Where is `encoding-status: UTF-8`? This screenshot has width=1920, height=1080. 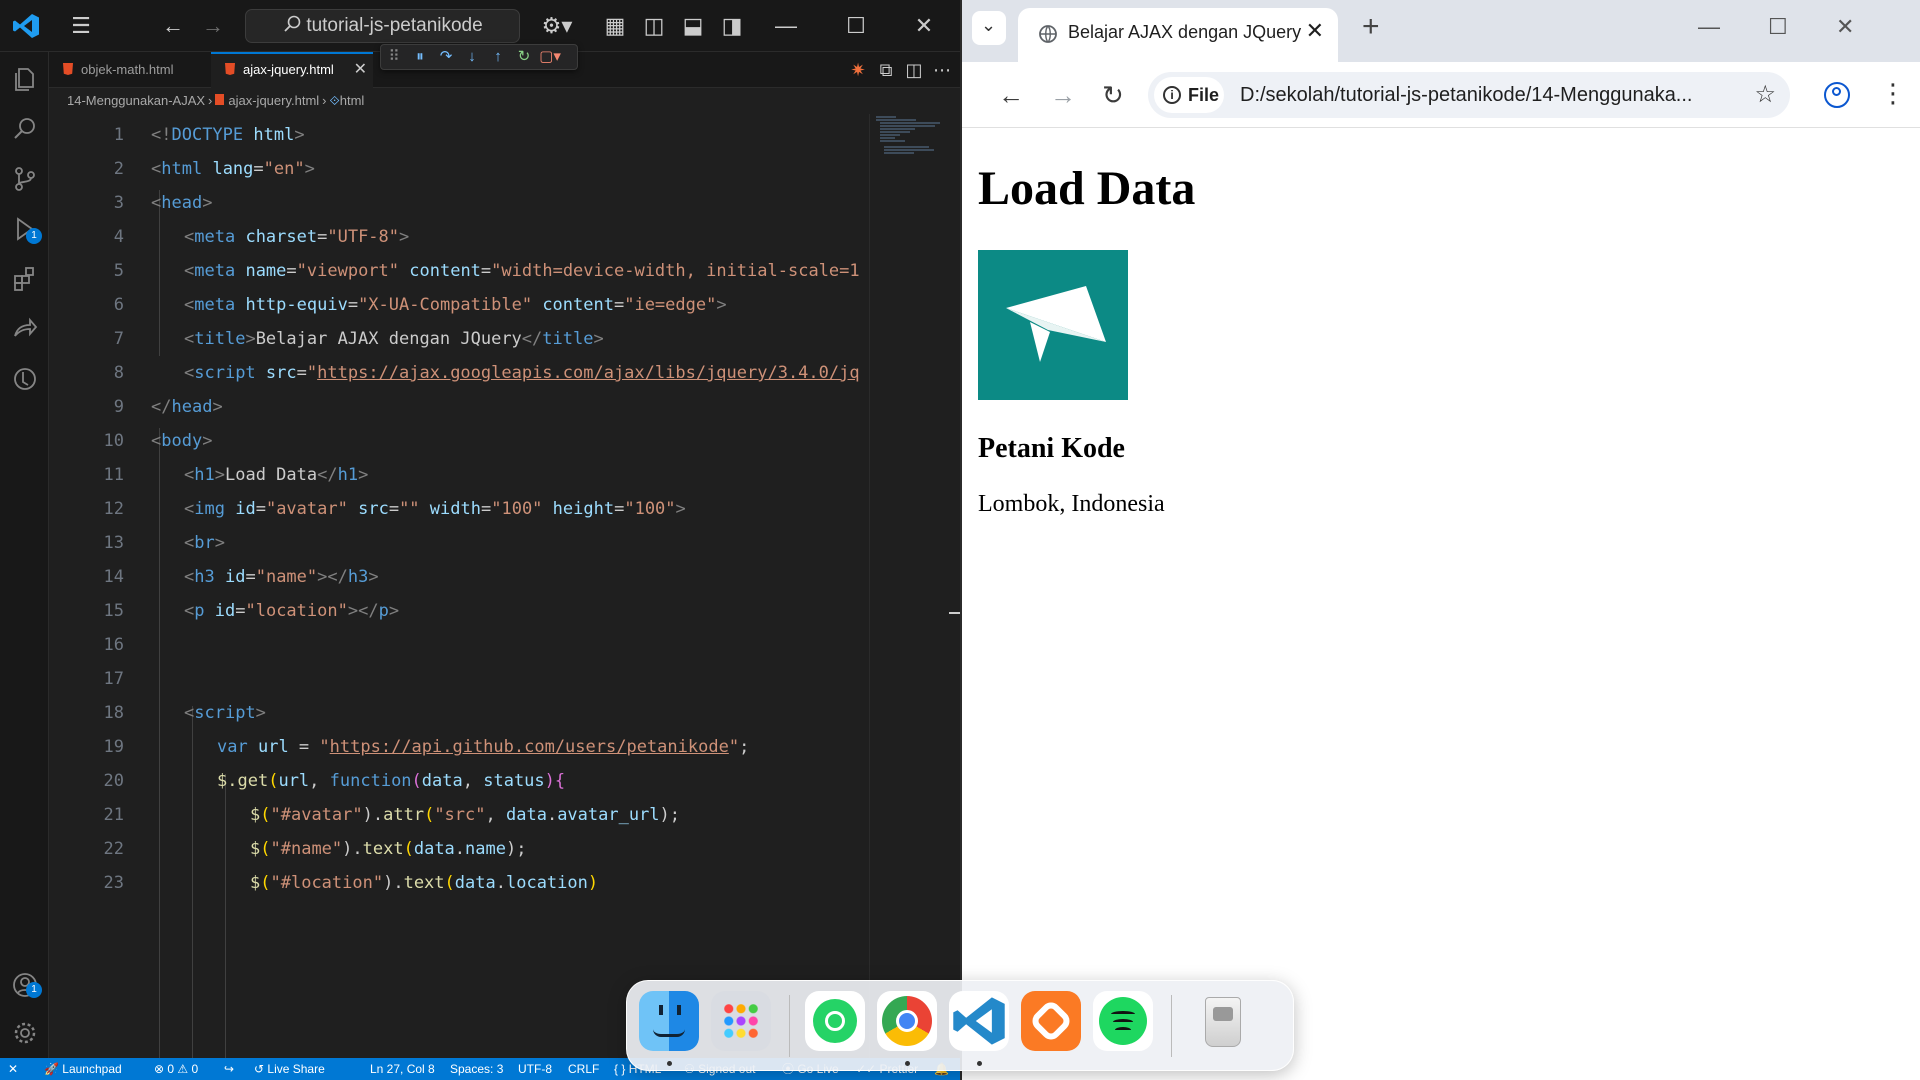
encoding-status: UTF-8 is located at coordinates (535, 1069).